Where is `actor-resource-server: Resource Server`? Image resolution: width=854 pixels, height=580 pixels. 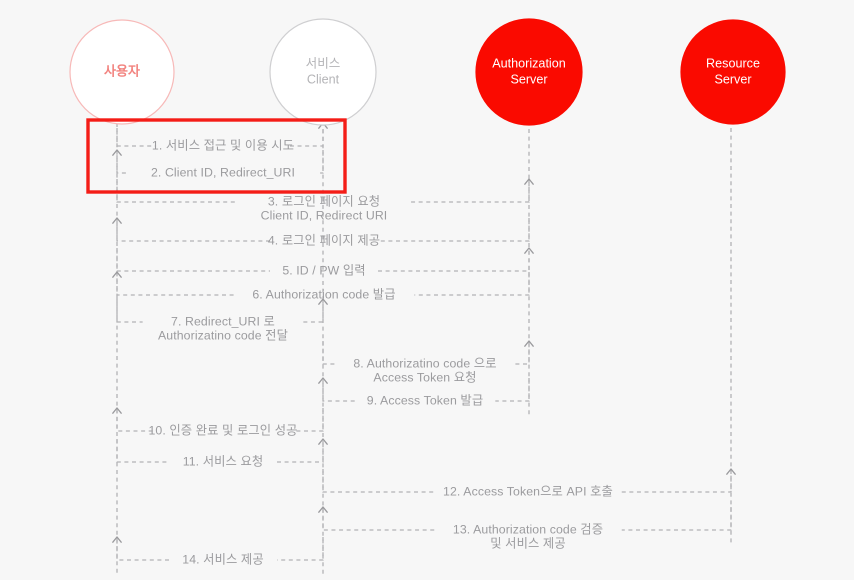
actor-resource-server: Resource Server is located at coordinates (733, 72).